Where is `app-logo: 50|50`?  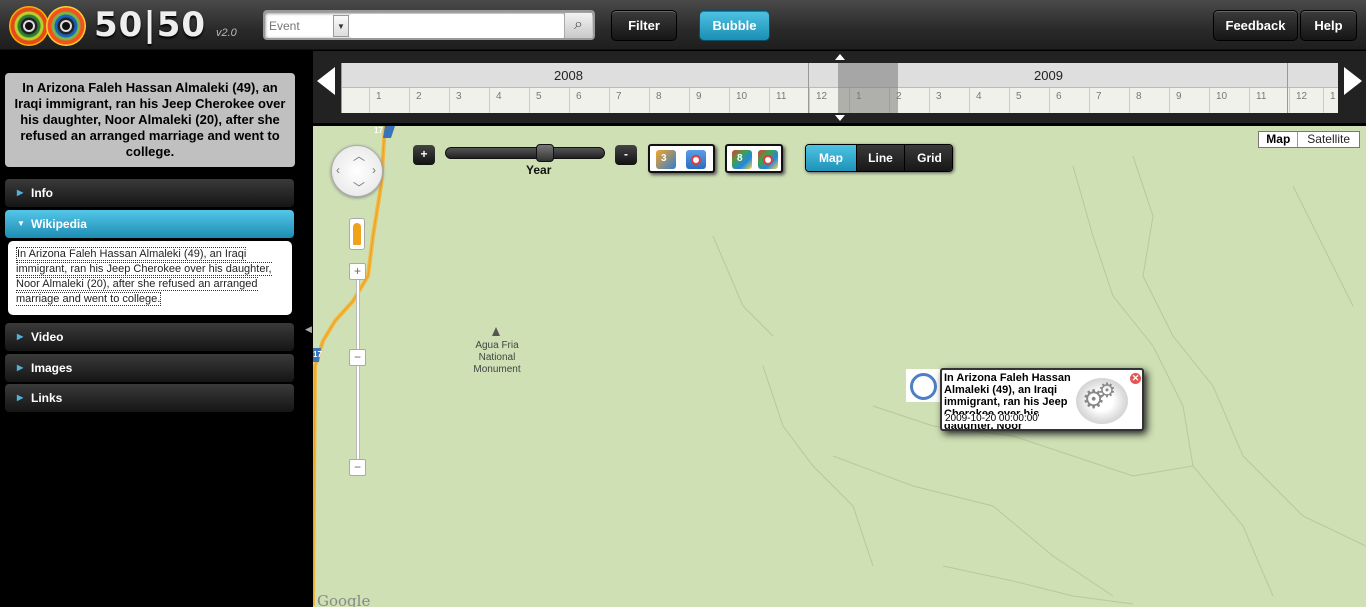 app-logo: 50|50 is located at coordinates (150, 25).